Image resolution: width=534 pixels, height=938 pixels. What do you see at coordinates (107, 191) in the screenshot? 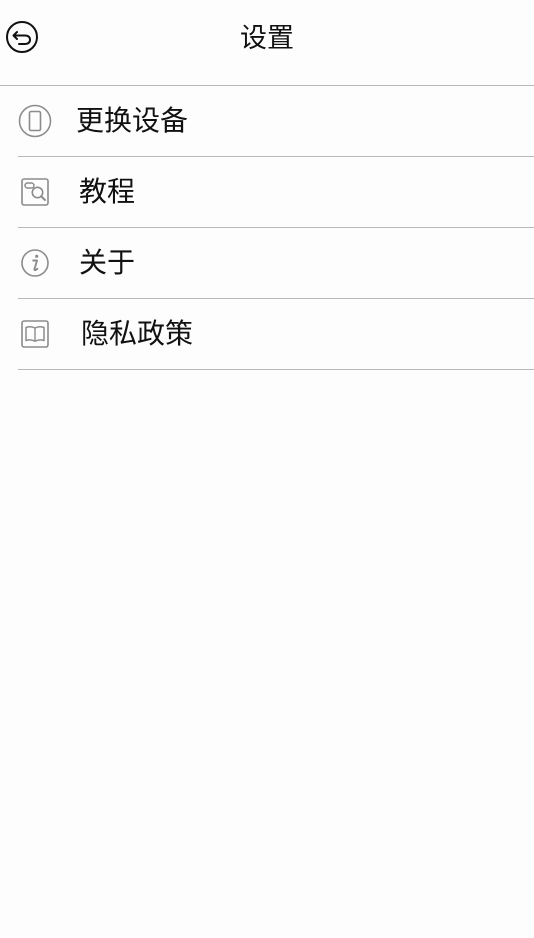
I see `menu-item-label: 教程` at bounding box center [107, 191].